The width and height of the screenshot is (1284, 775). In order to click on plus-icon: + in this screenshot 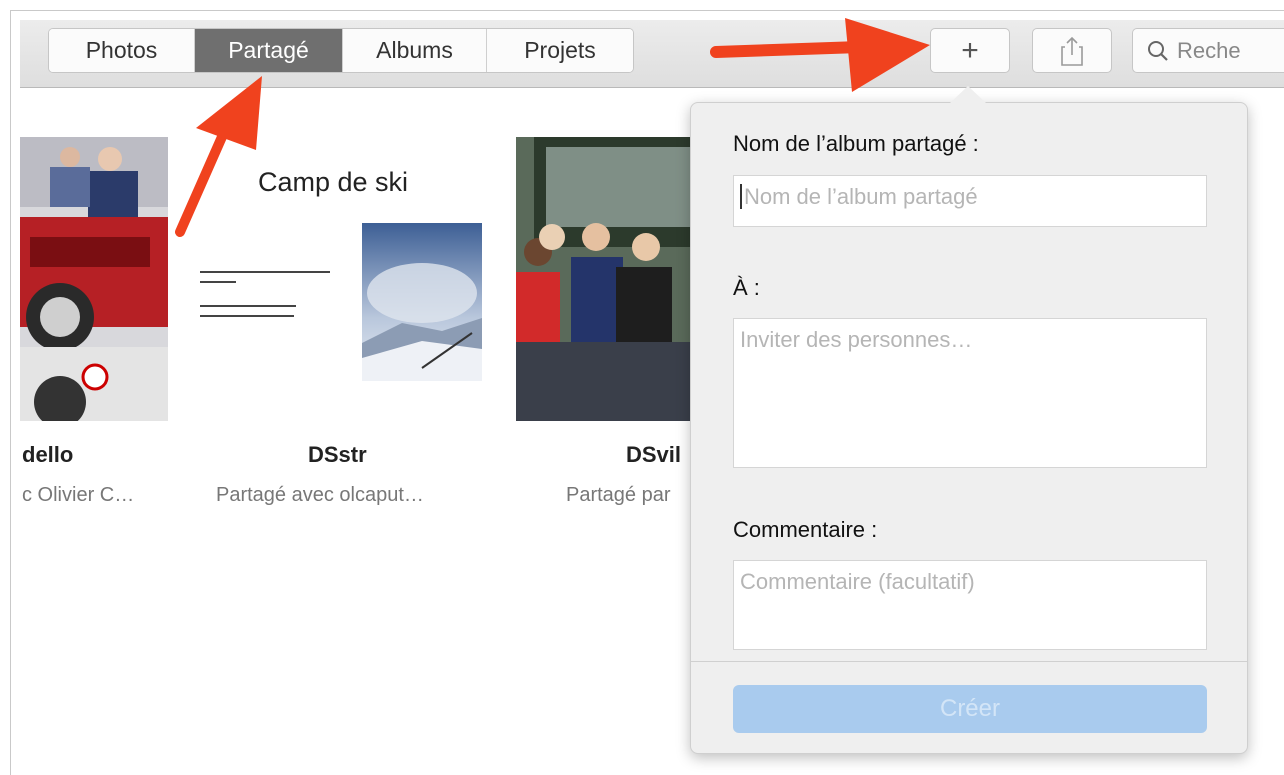, I will do `click(970, 50)`.